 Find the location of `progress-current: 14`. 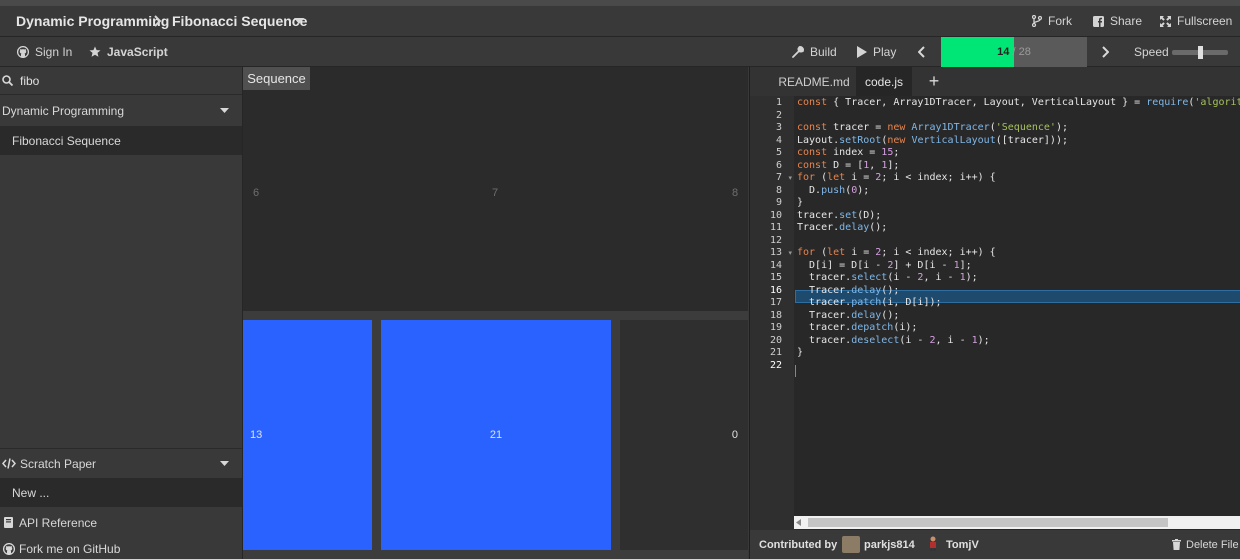

progress-current: 14 is located at coordinates (1003, 52).